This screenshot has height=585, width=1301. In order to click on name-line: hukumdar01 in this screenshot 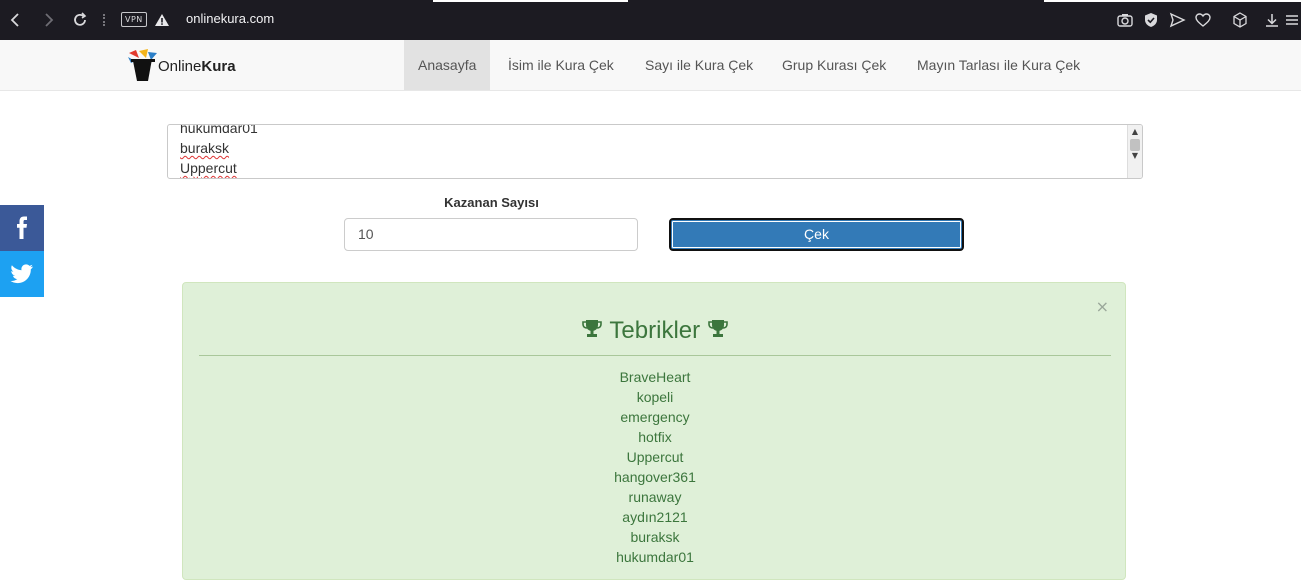, I will do `click(219, 130)`.